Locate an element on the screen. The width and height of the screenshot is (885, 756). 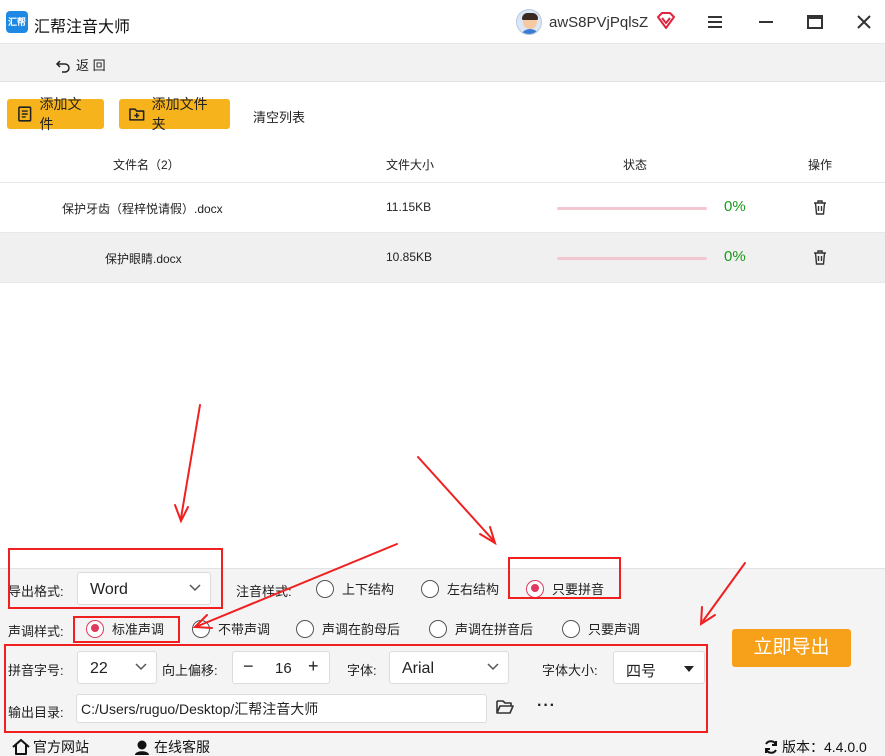
back-bar: 返 回 is located at coordinates (442, 63).